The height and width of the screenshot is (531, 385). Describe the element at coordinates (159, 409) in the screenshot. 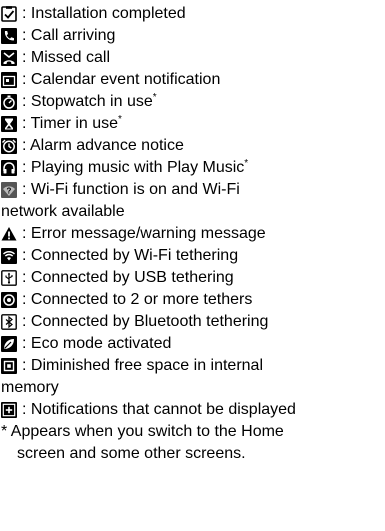

I see `legend-text: : Notifications that cannot be displayed` at that location.